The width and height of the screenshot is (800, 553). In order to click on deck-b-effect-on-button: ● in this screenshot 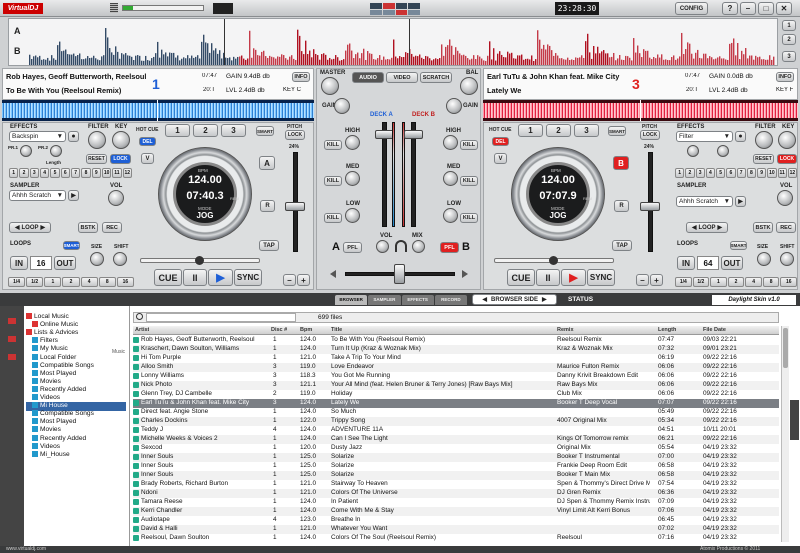, I will do `click(740, 136)`.